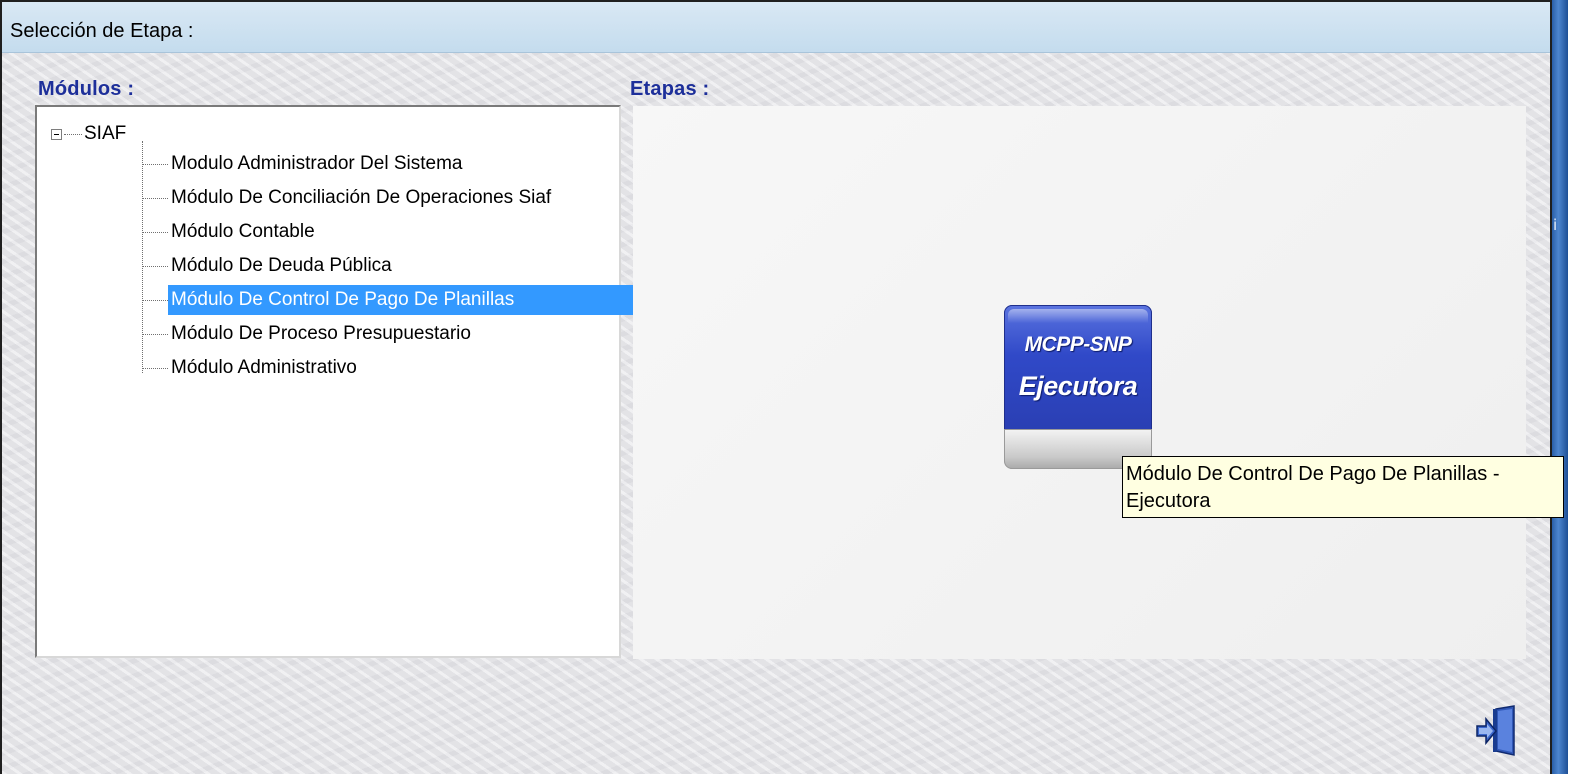 The image size is (1591, 774). Describe the element at coordinates (321, 333) in the screenshot. I see `tree-item-label: Módulo De Proceso Presupuestario` at that location.